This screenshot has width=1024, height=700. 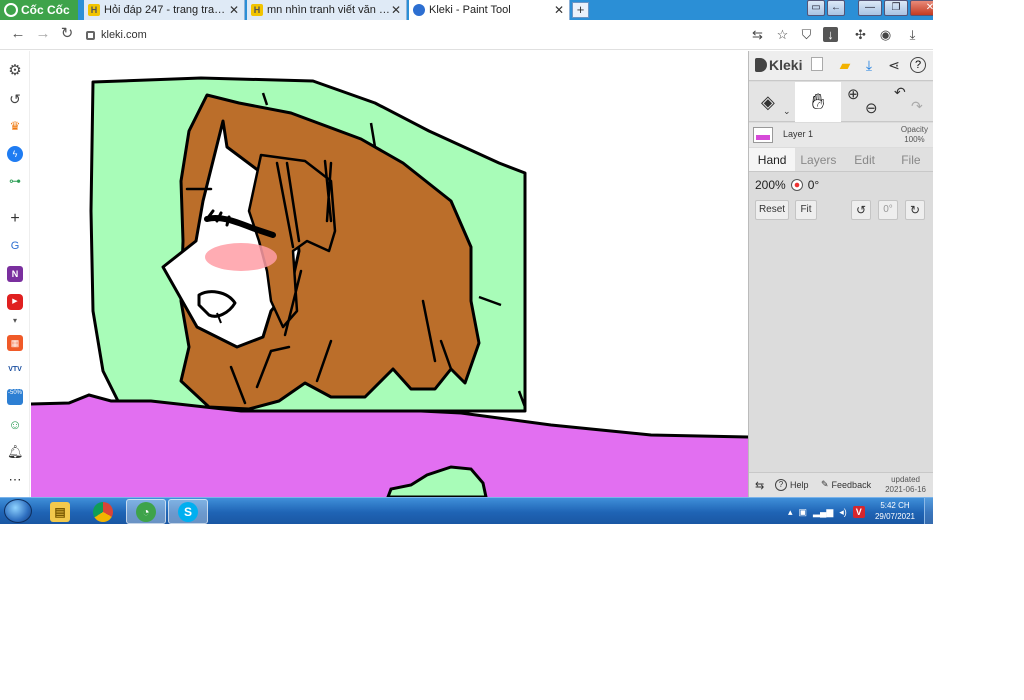 What do you see at coordinates (918, 65) in the screenshot?
I see `help-icon: ?` at bounding box center [918, 65].